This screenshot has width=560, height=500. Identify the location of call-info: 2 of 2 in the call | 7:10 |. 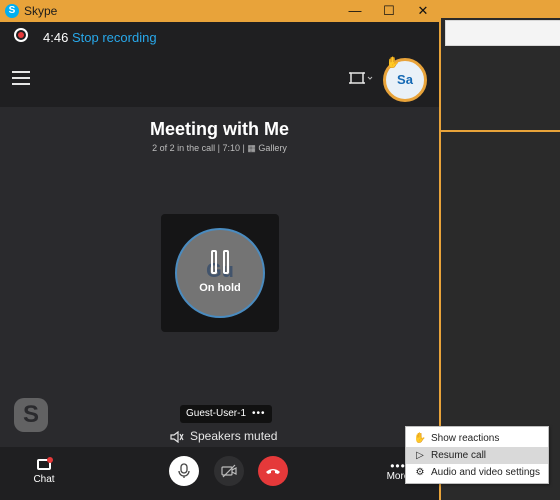
(200, 148).